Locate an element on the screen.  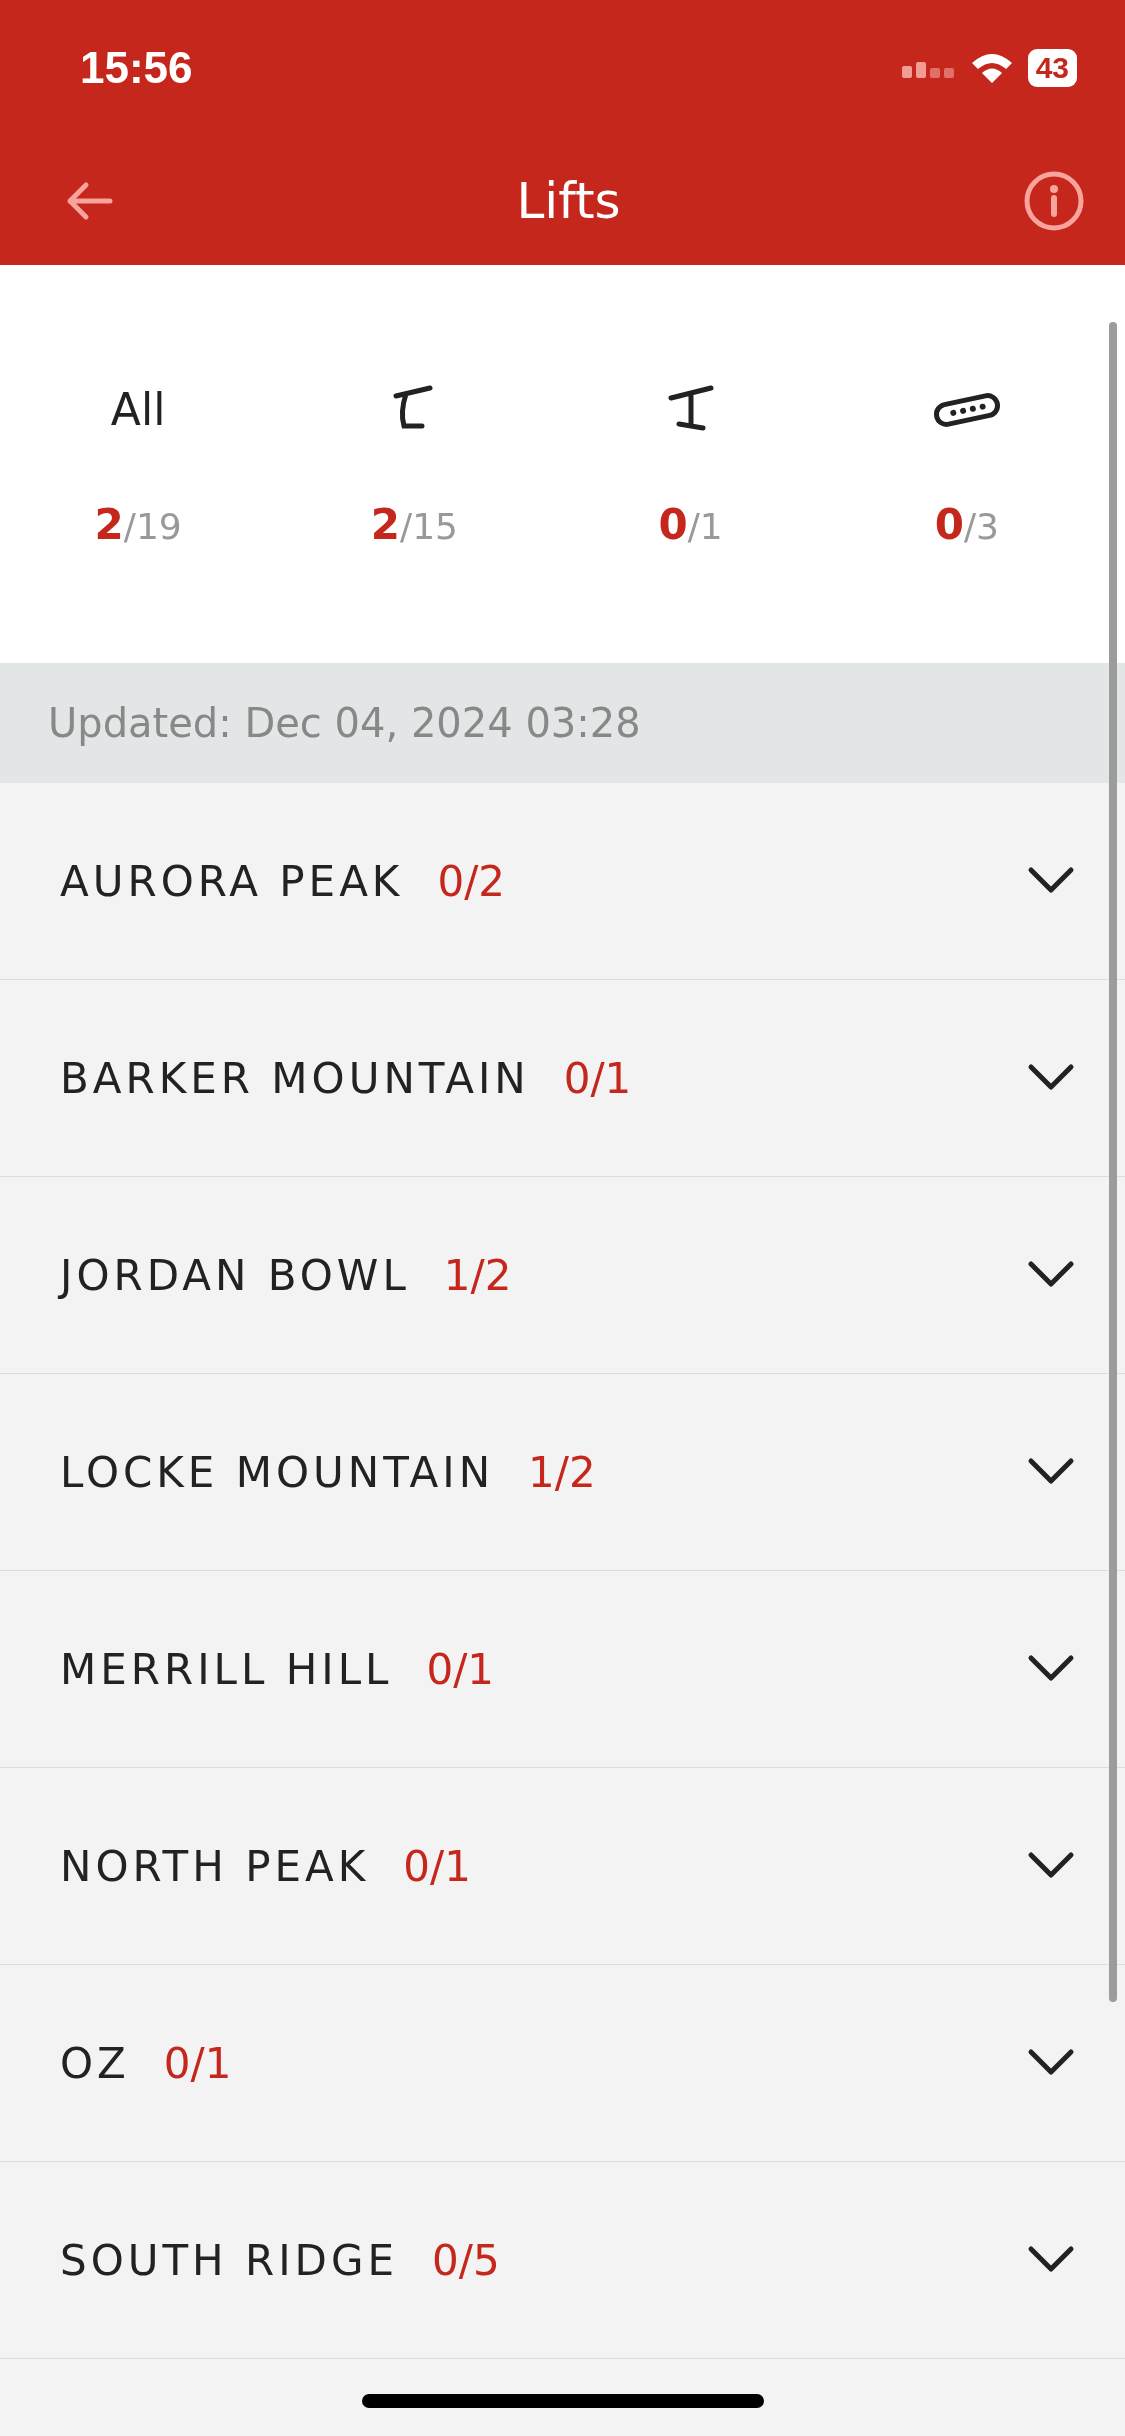
area-lift-count: 0/5 is located at coordinates (466, 2260).